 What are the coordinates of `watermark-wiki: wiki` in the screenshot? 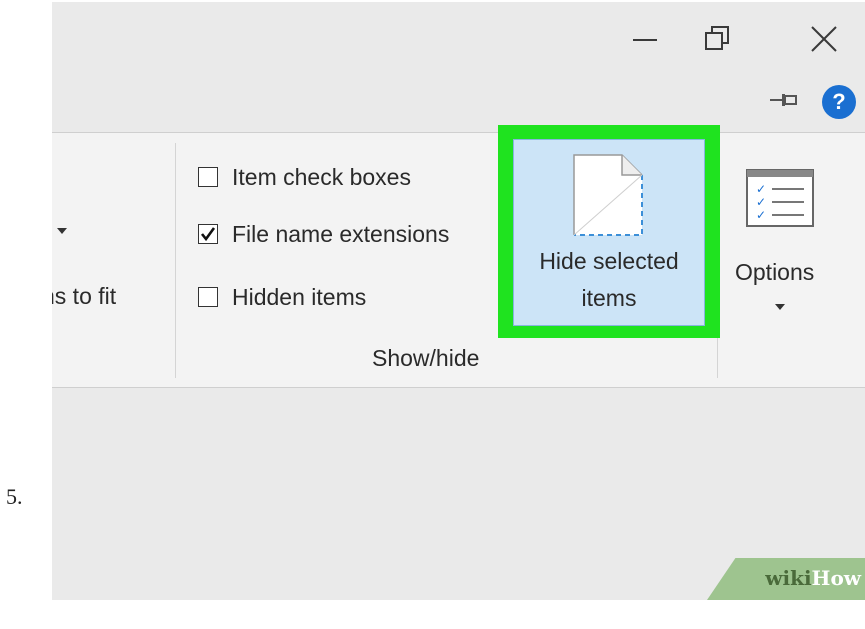 It's located at (788, 578).